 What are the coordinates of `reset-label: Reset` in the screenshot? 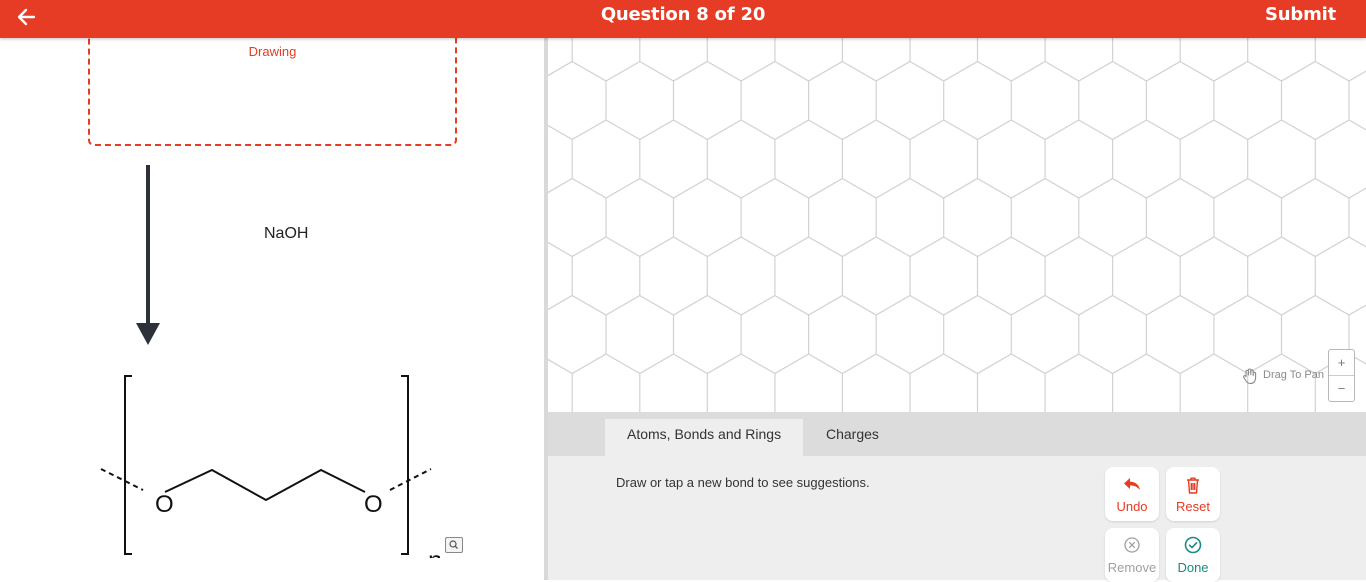 It's located at (1193, 506).